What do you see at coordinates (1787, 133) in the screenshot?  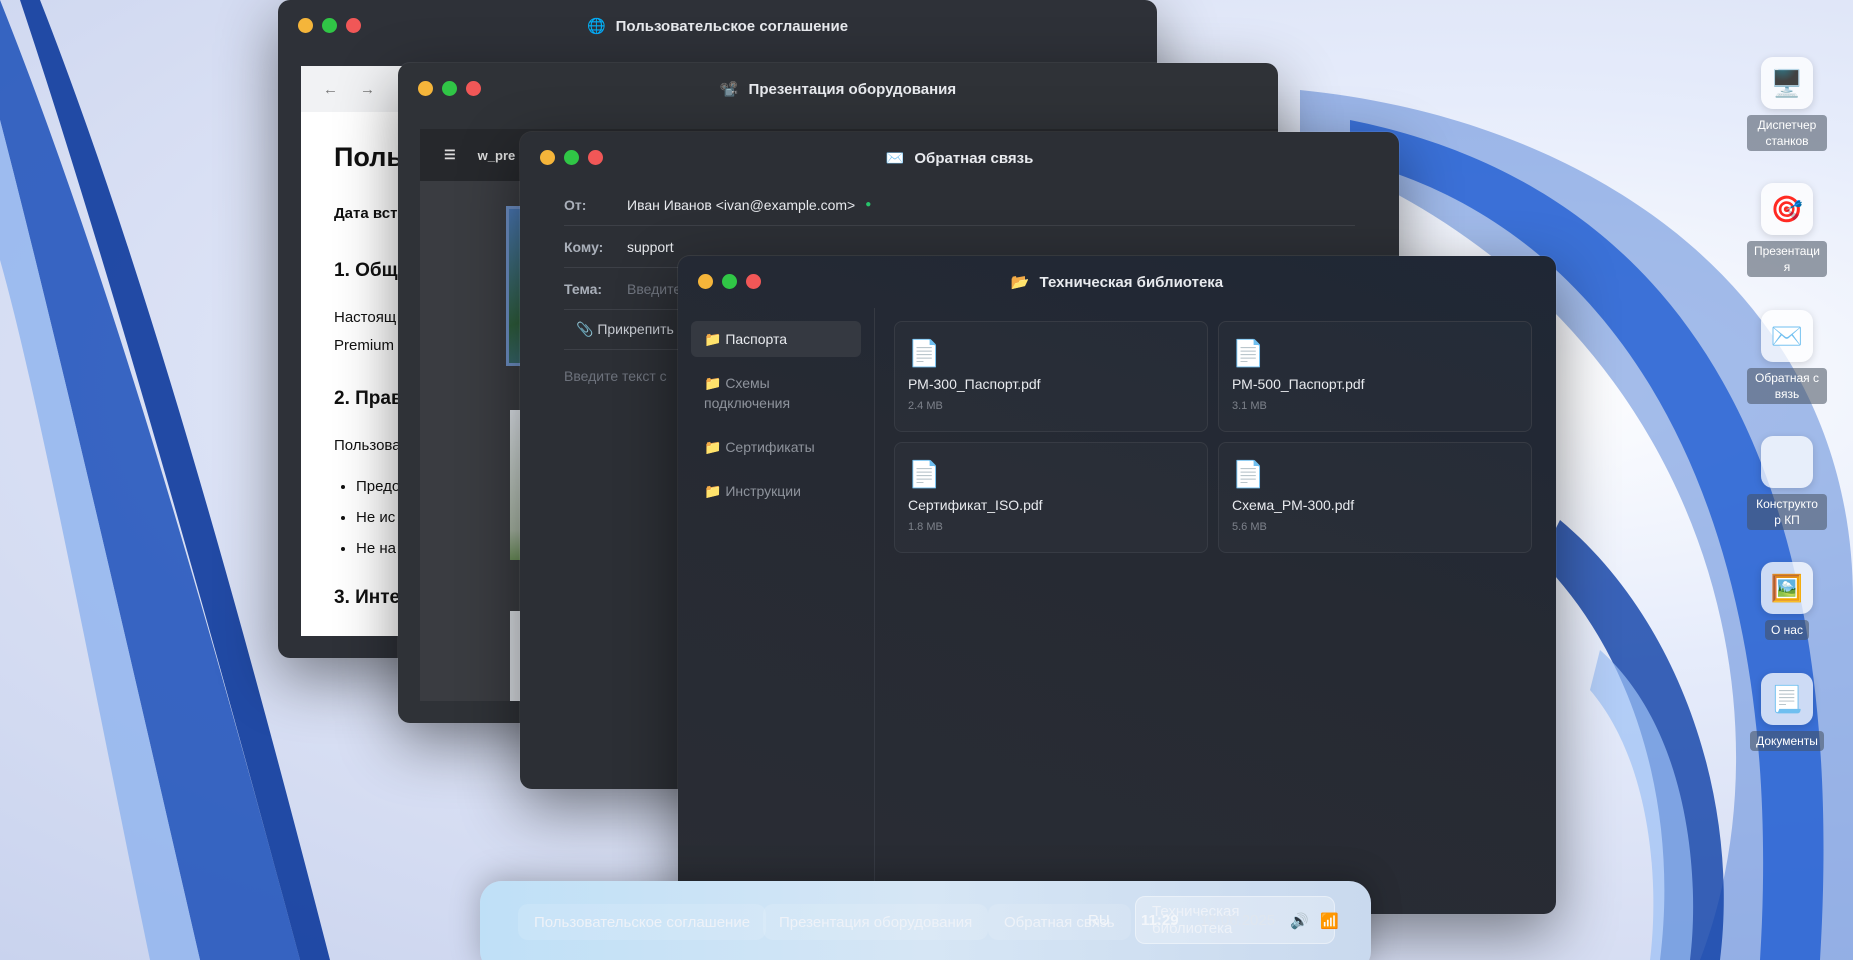 I see `desktop-icon-label: Диспетчер станков` at bounding box center [1787, 133].